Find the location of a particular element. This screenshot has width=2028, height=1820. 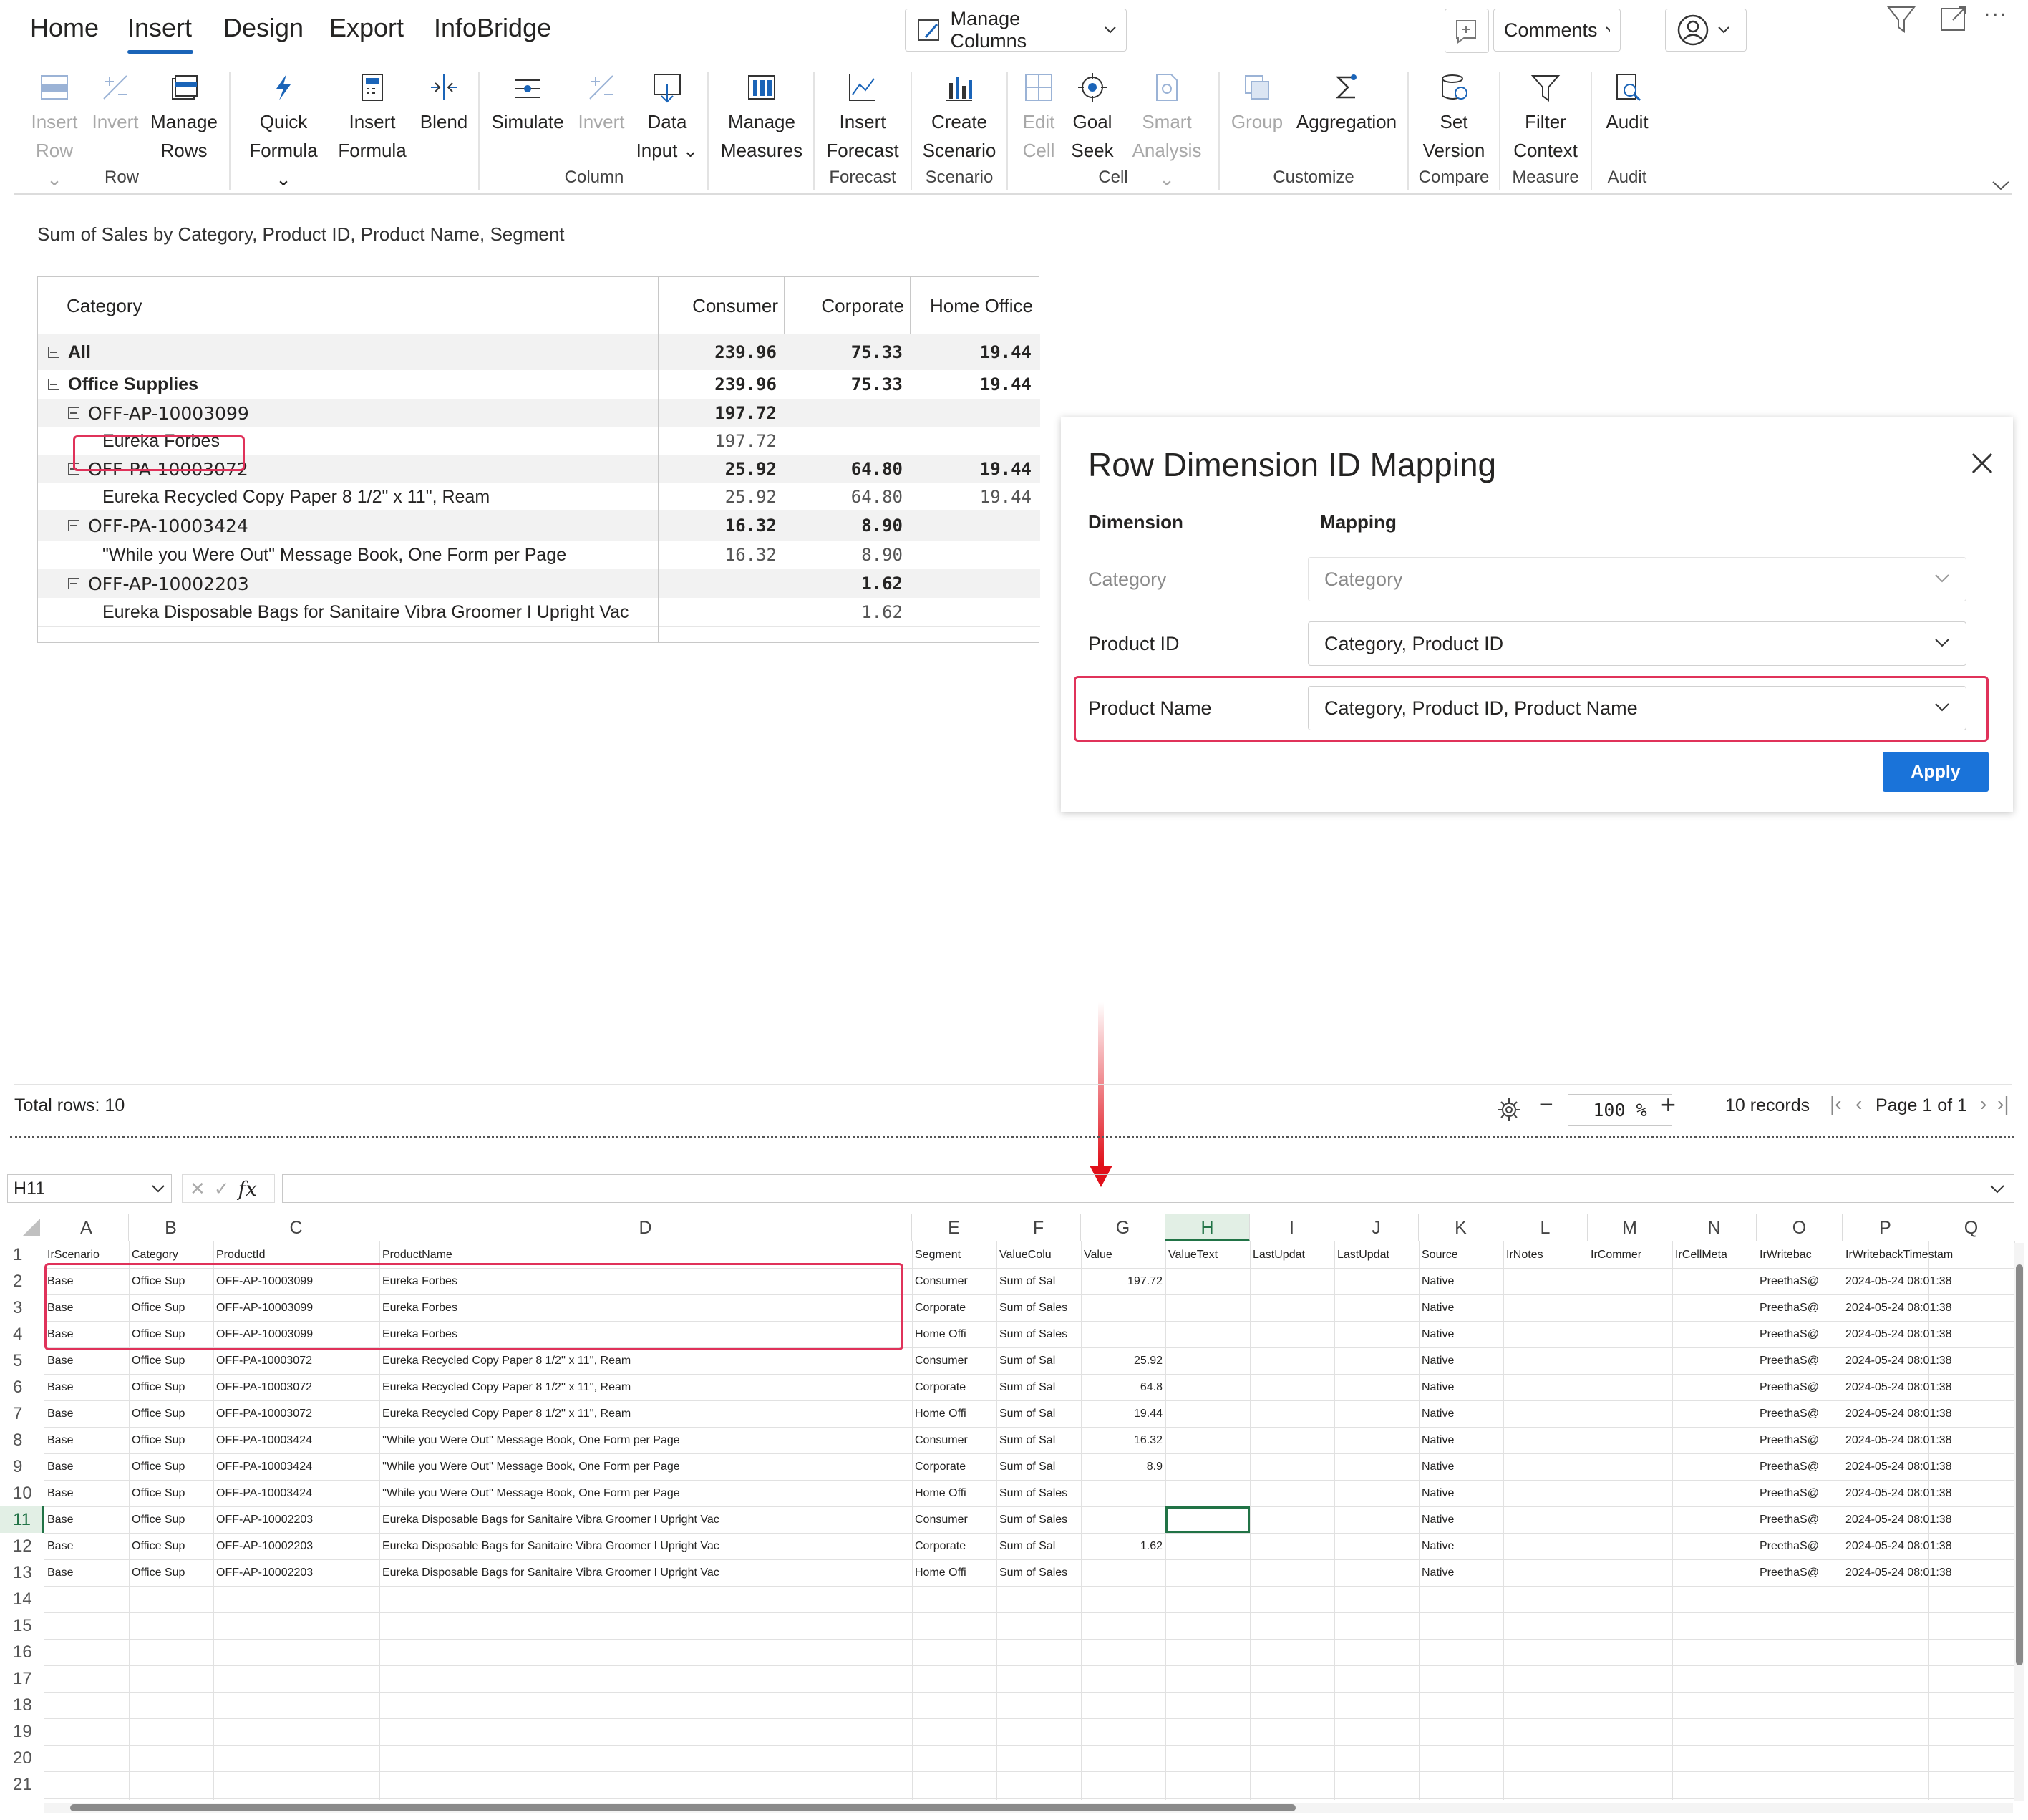

tab-design: Design is located at coordinates (263, 28).